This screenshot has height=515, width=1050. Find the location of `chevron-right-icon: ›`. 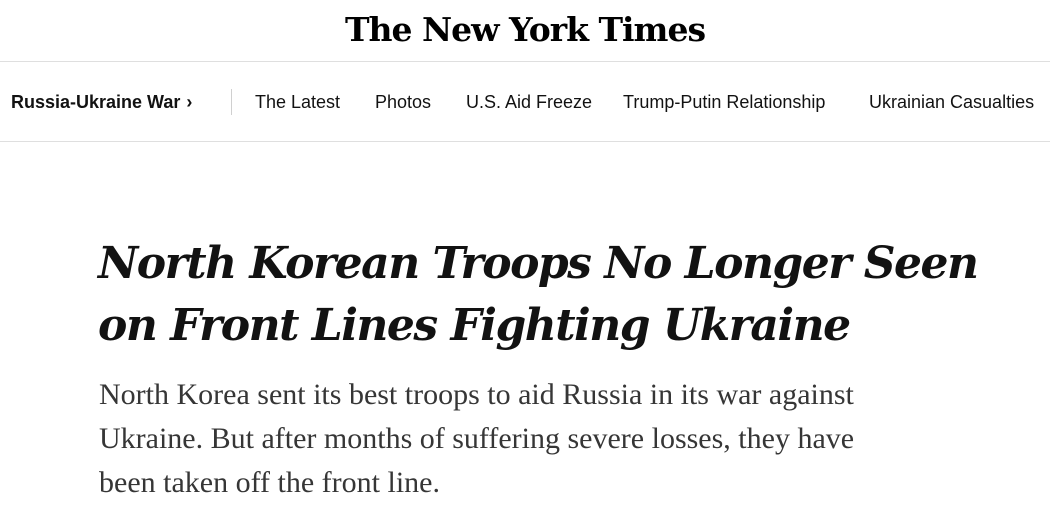

chevron-right-icon: › is located at coordinates (189, 102).